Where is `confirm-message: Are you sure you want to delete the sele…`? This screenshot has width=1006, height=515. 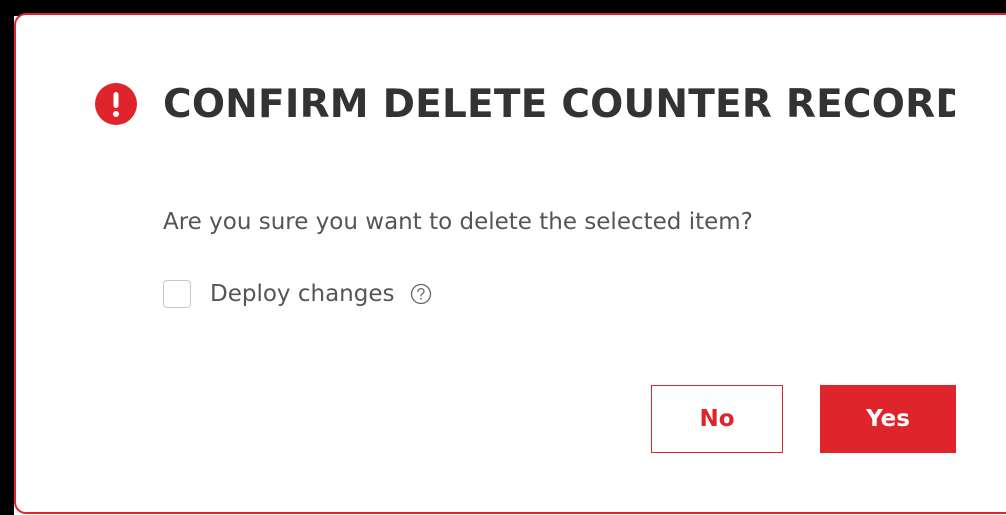
confirm-message: Are you sure you want to delete the sele… is located at coordinates (458, 222).